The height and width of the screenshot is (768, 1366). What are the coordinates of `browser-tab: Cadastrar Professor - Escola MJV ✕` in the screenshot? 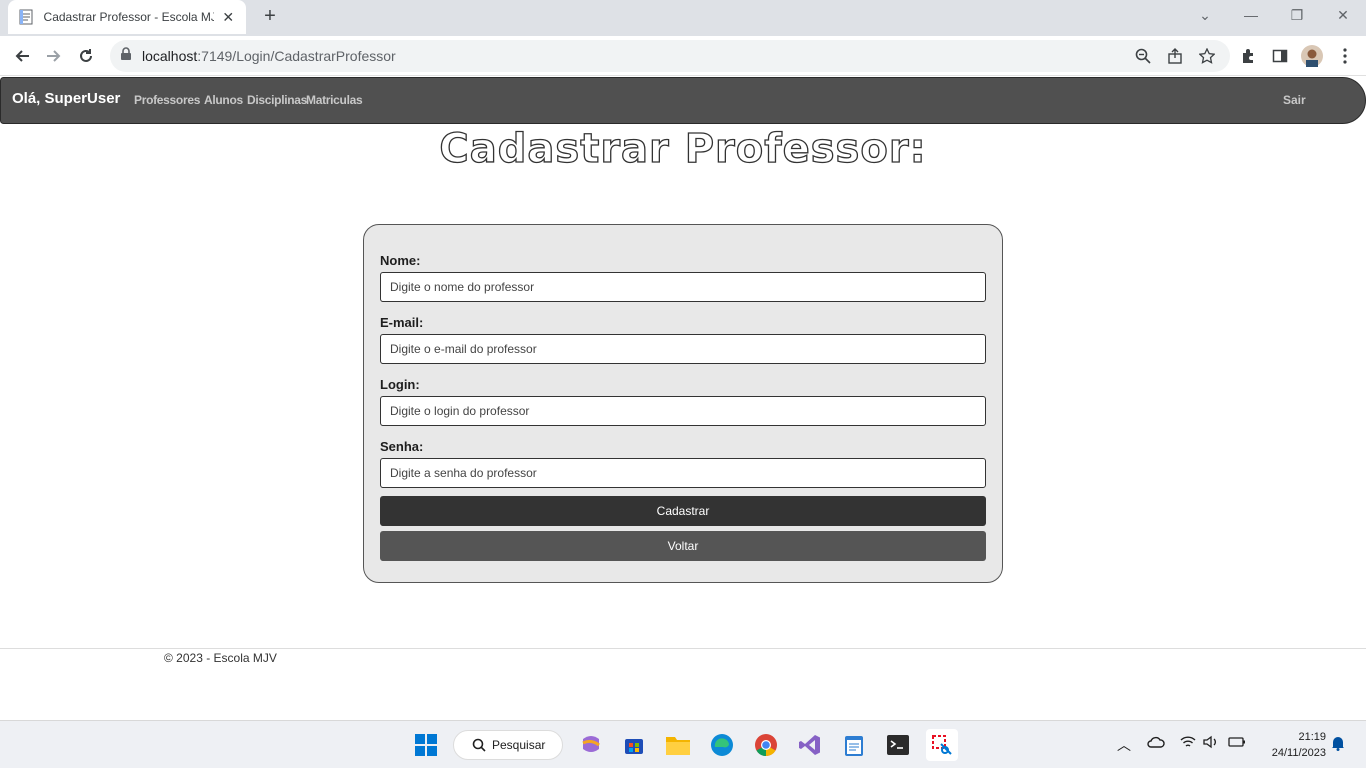 It's located at (127, 17).